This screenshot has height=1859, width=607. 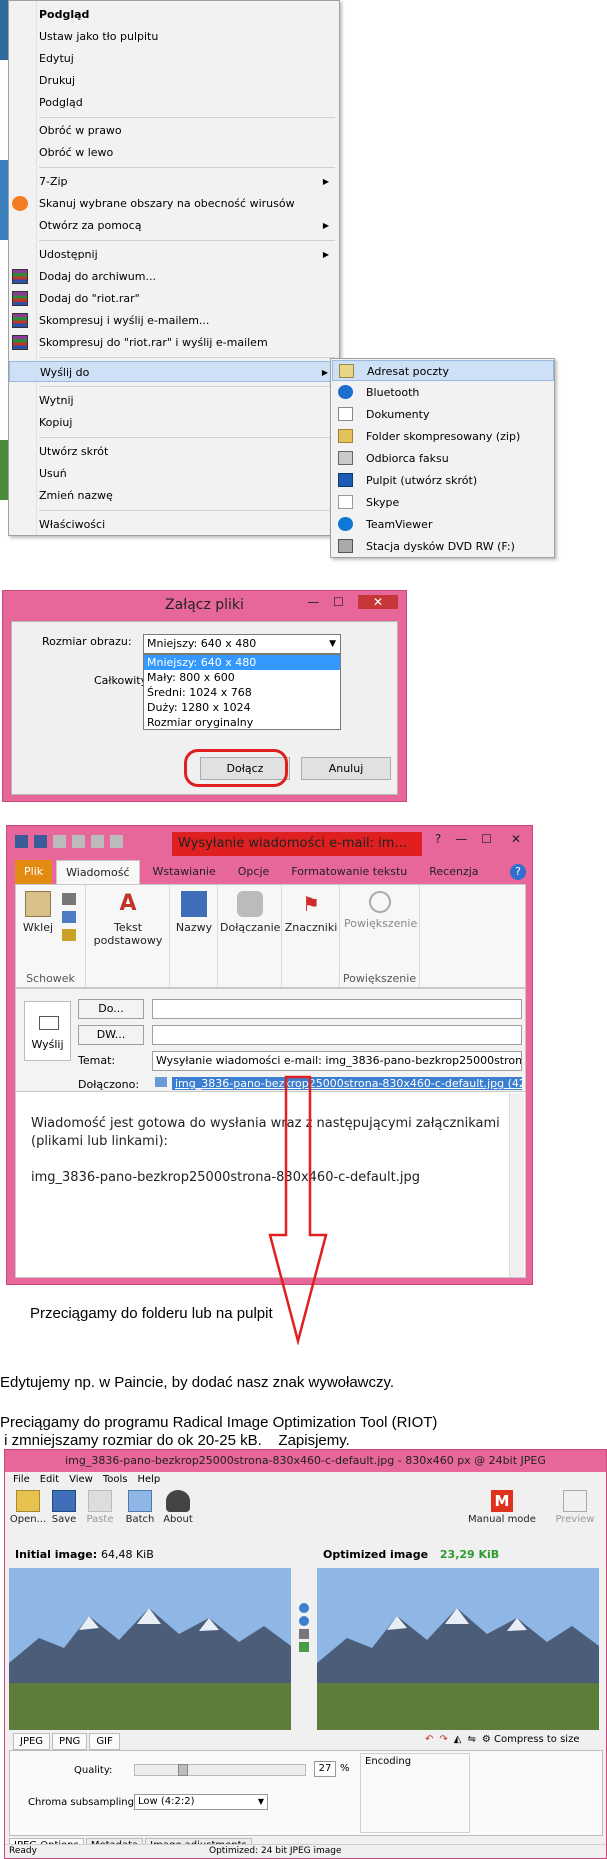 I want to click on format-tab-jpeg: JPEG, so click(x=32, y=1741).